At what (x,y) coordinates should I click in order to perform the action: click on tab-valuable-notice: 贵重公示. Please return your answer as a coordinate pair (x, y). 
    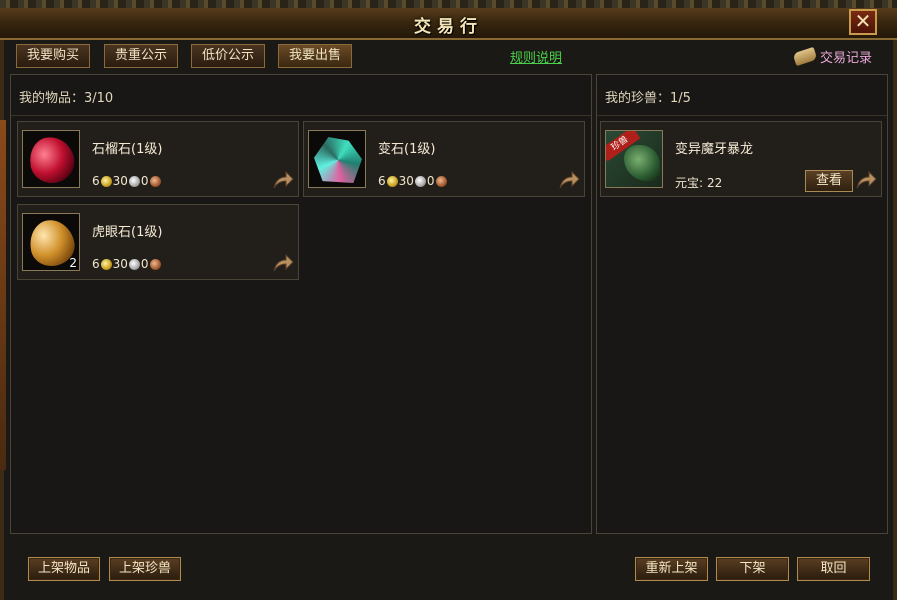
    Looking at the image, I should click on (141, 56).